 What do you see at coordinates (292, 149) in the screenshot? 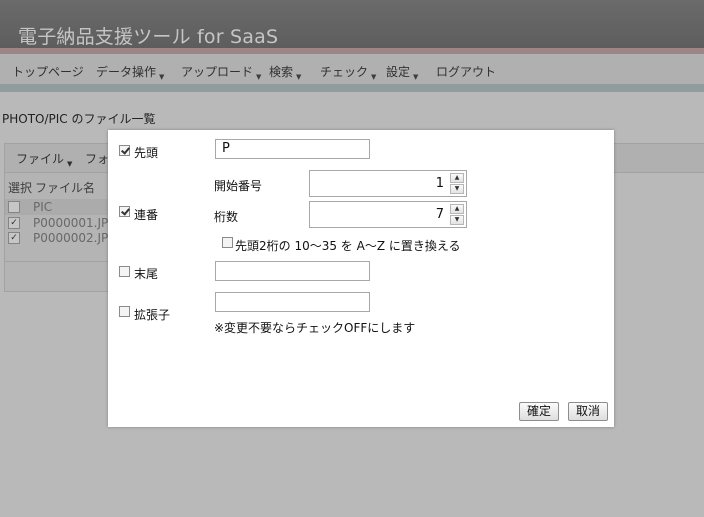
I see `prefix-input: P` at bounding box center [292, 149].